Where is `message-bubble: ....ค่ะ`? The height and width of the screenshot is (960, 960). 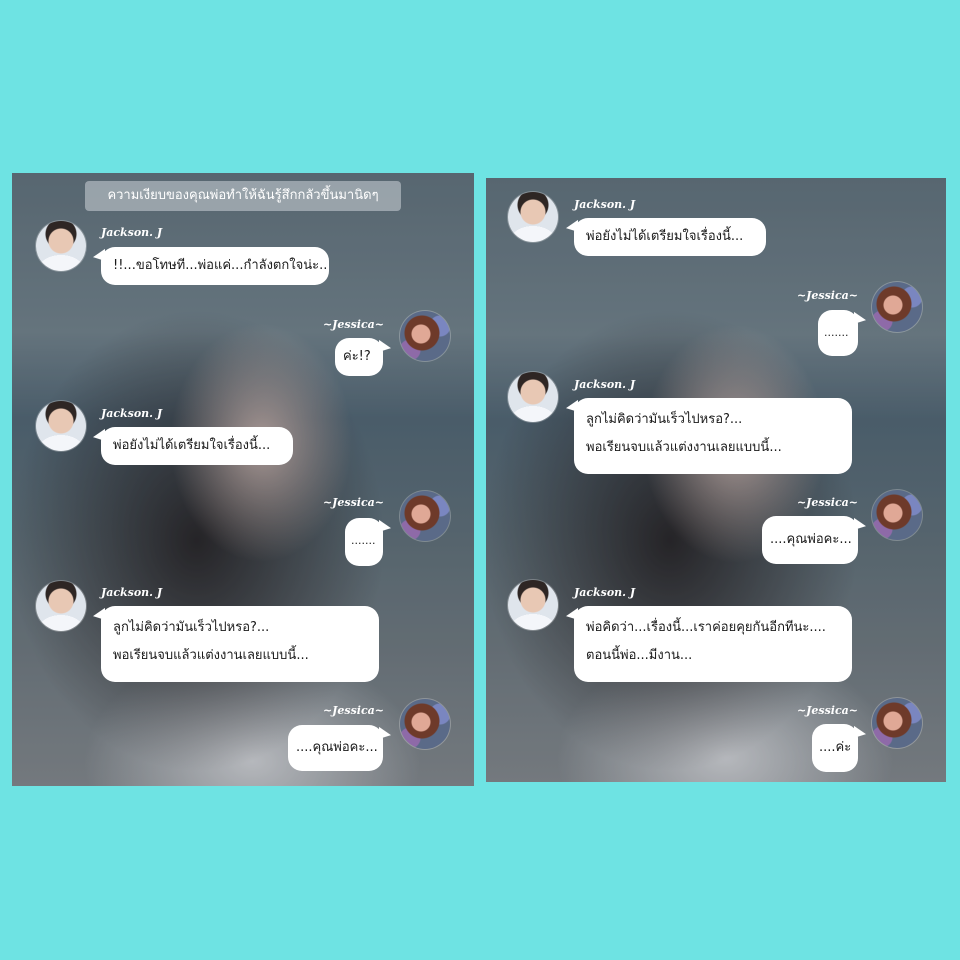
message-bubble: ....ค่ะ is located at coordinates (835, 748).